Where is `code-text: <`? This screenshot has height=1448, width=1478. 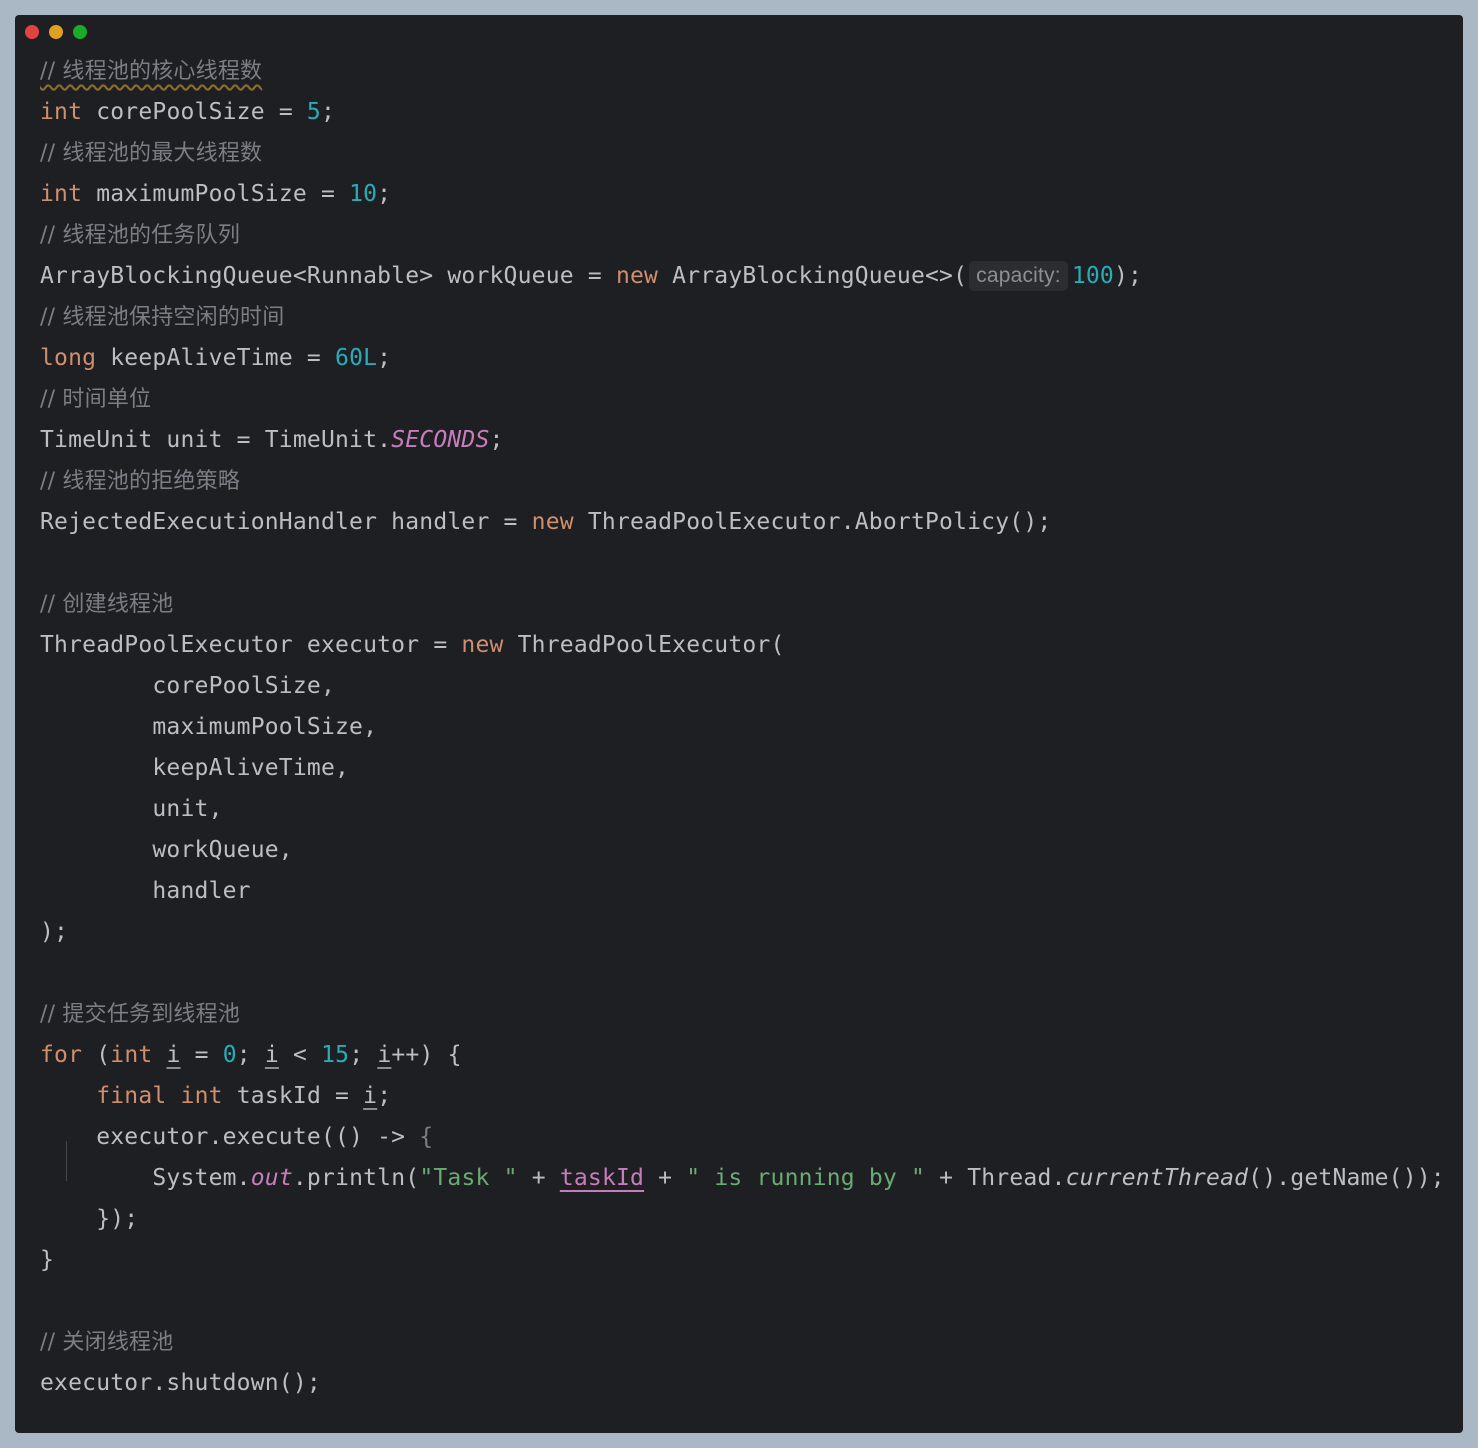
code-text: < is located at coordinates (300, 1055).